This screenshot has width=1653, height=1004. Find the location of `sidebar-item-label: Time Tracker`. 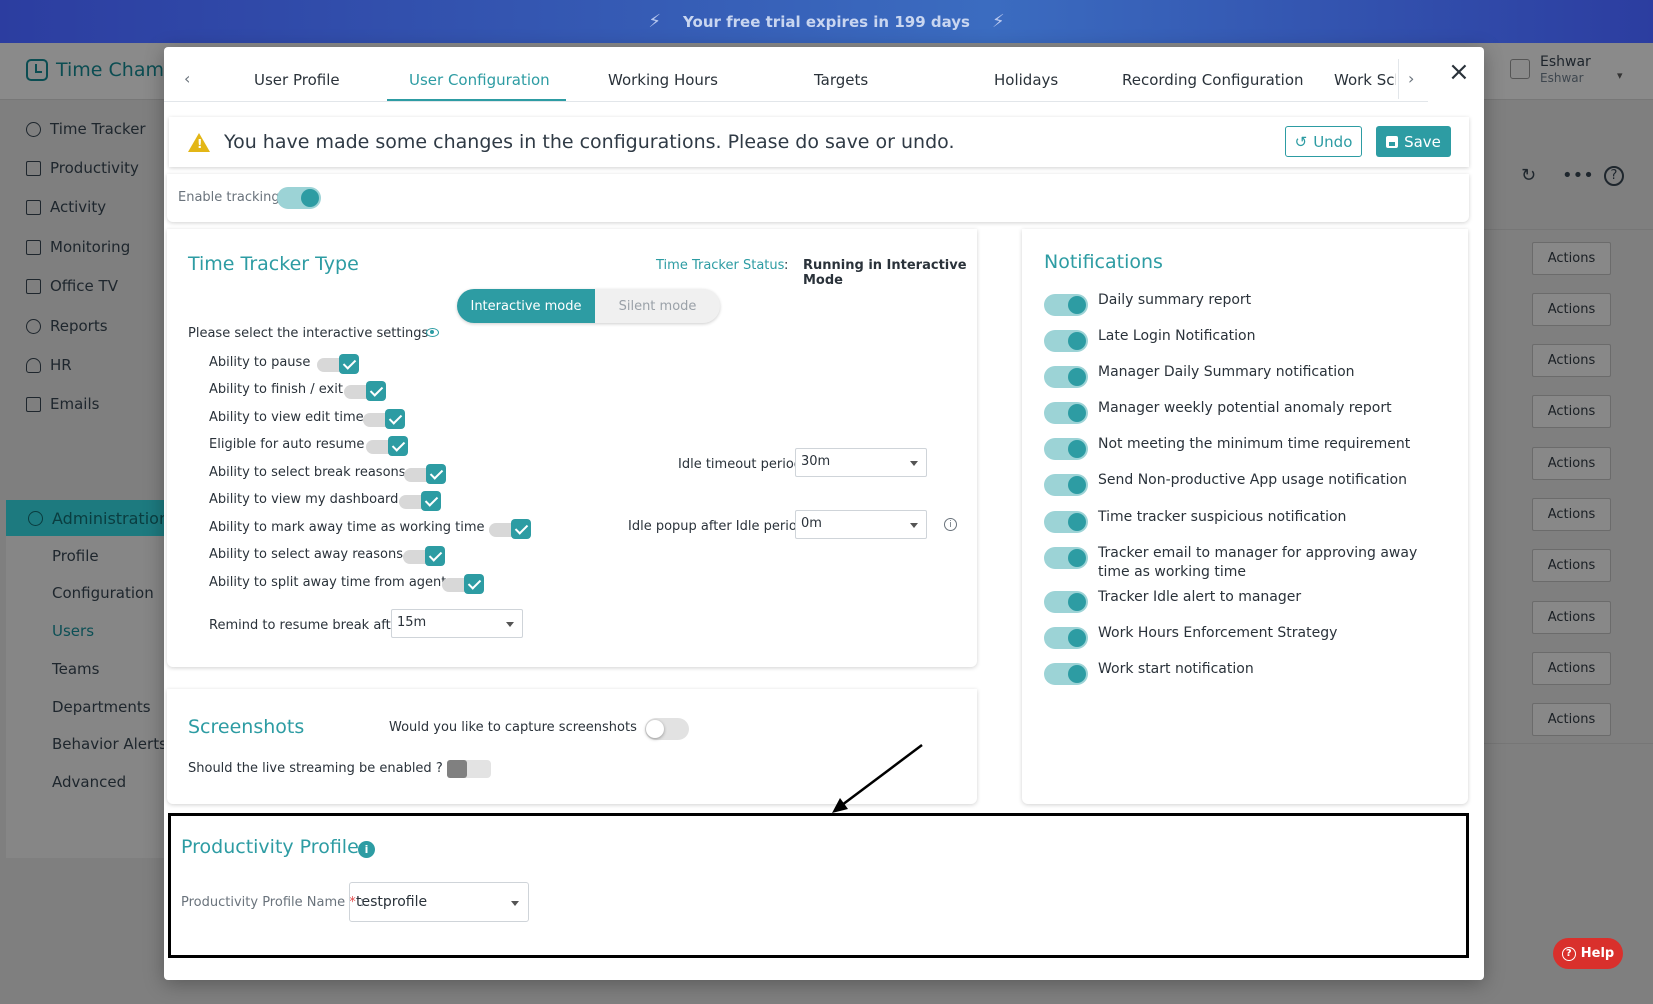

sidebar-item-label: Time Tracker is located at coordinates (98, 129).